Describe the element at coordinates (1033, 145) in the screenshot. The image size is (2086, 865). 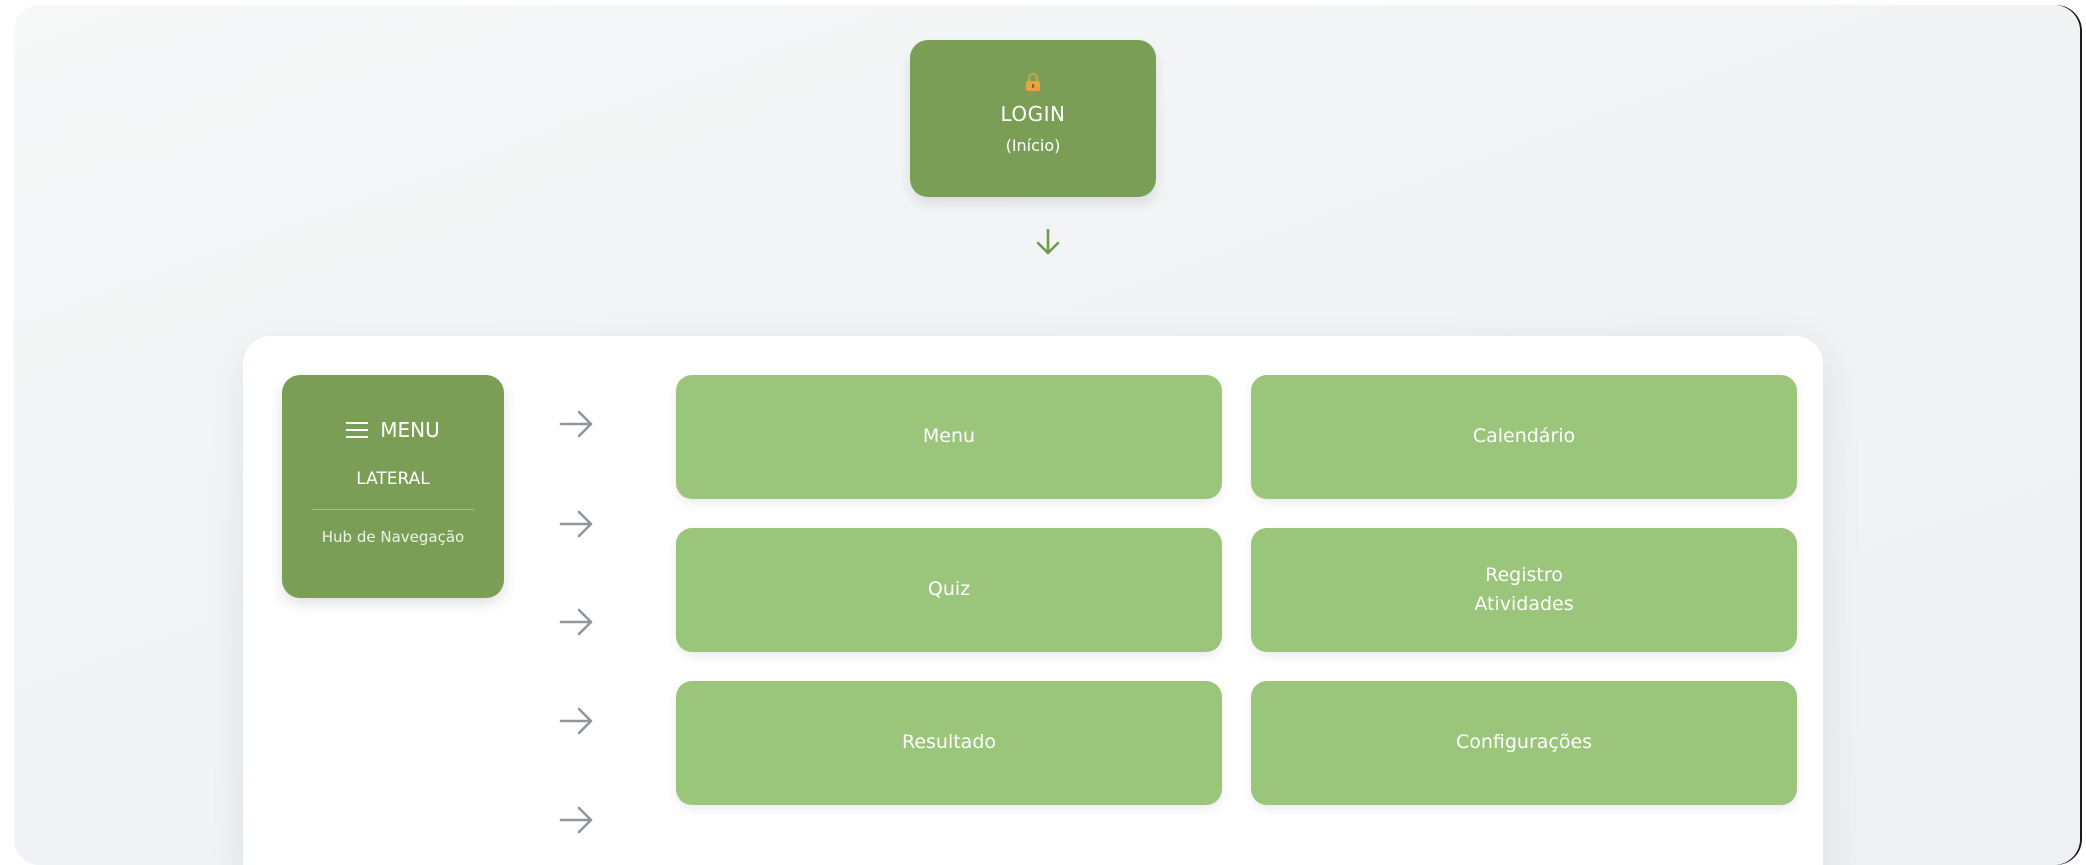
I see `login-subtitle: (Início)` at that location.